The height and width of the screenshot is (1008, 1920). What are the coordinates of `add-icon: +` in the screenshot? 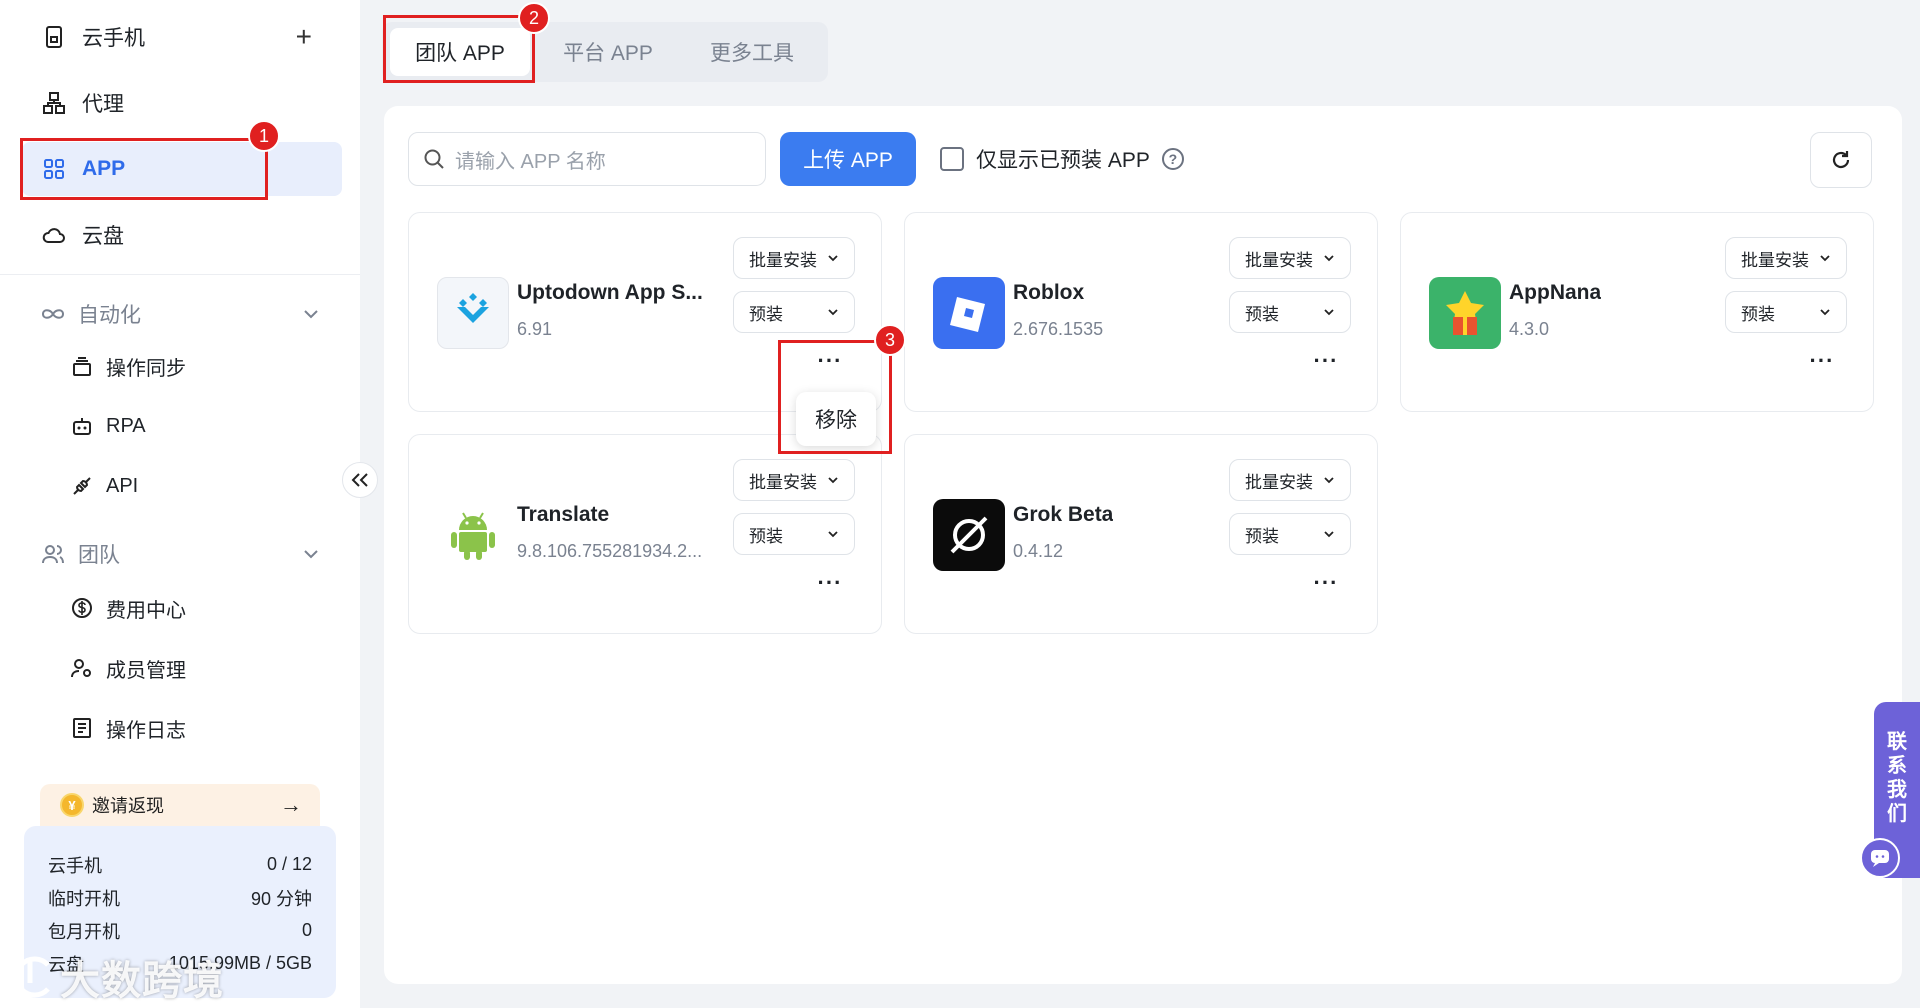 It's located at (304, 37).